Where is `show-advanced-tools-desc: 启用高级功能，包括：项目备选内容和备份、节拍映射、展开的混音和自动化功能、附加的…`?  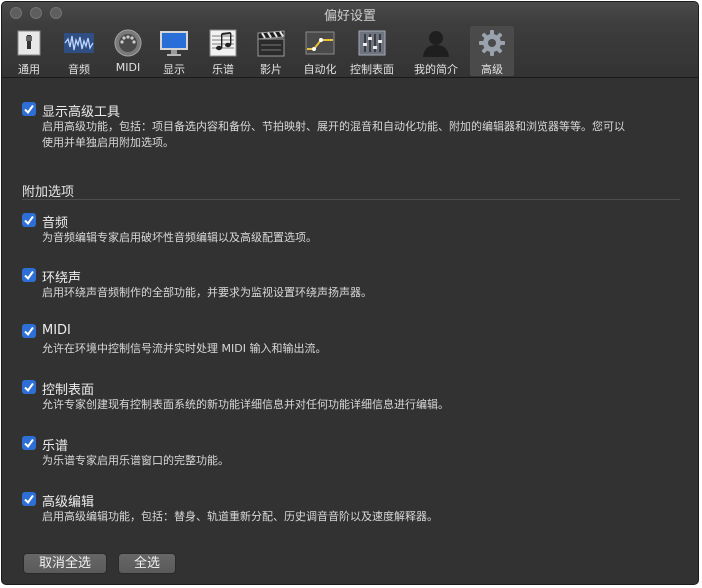
show-advanced-tools-desc: 启用高级功能，包括：项目备选内容和备份、节拍映射、展开的混音和自动化功能、附加的… is located at coordinates (333, 134).